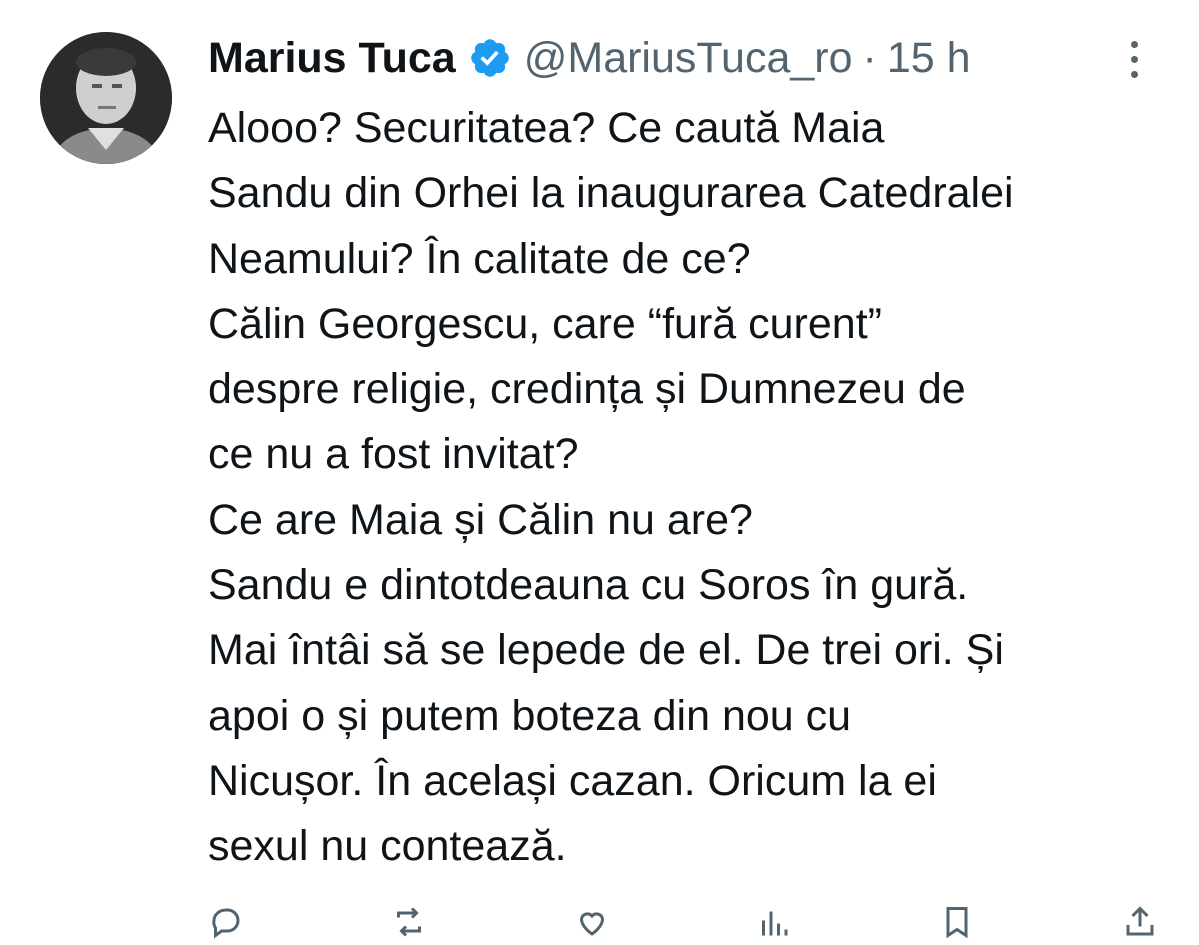  Describe the element at coordinates (409, 922) in the screenshot. I see `retweet-icon` at that location.